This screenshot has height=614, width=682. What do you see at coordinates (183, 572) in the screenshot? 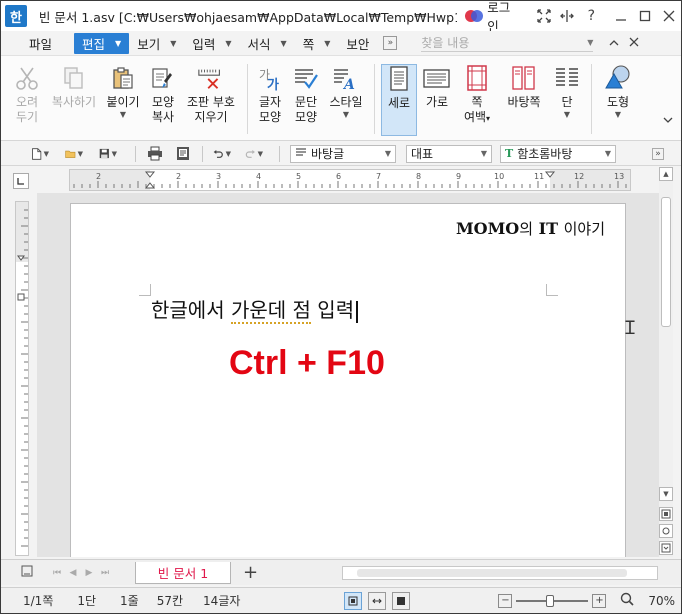
I see `tab-document-1: 빈 문서 1` at bounding box center [183, 572].